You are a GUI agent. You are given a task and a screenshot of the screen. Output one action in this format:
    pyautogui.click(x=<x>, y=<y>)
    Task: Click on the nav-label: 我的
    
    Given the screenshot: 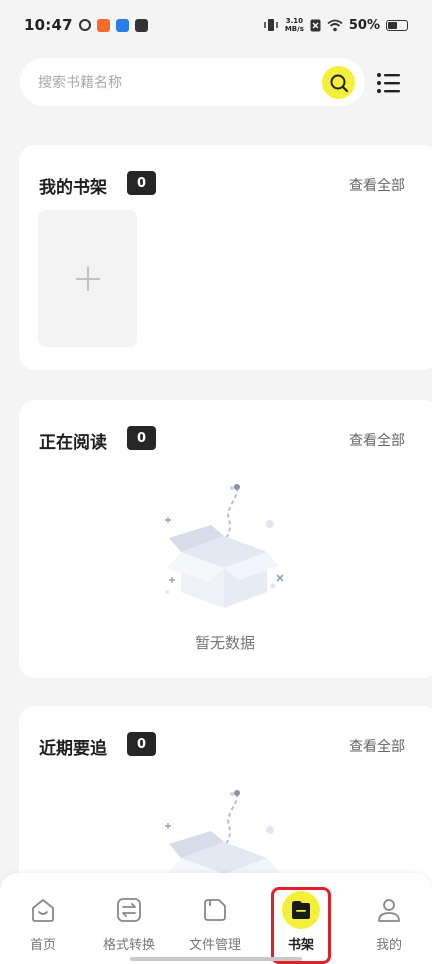 What is the action you would take?
    pyautogui.click(x=388, y=945)
    